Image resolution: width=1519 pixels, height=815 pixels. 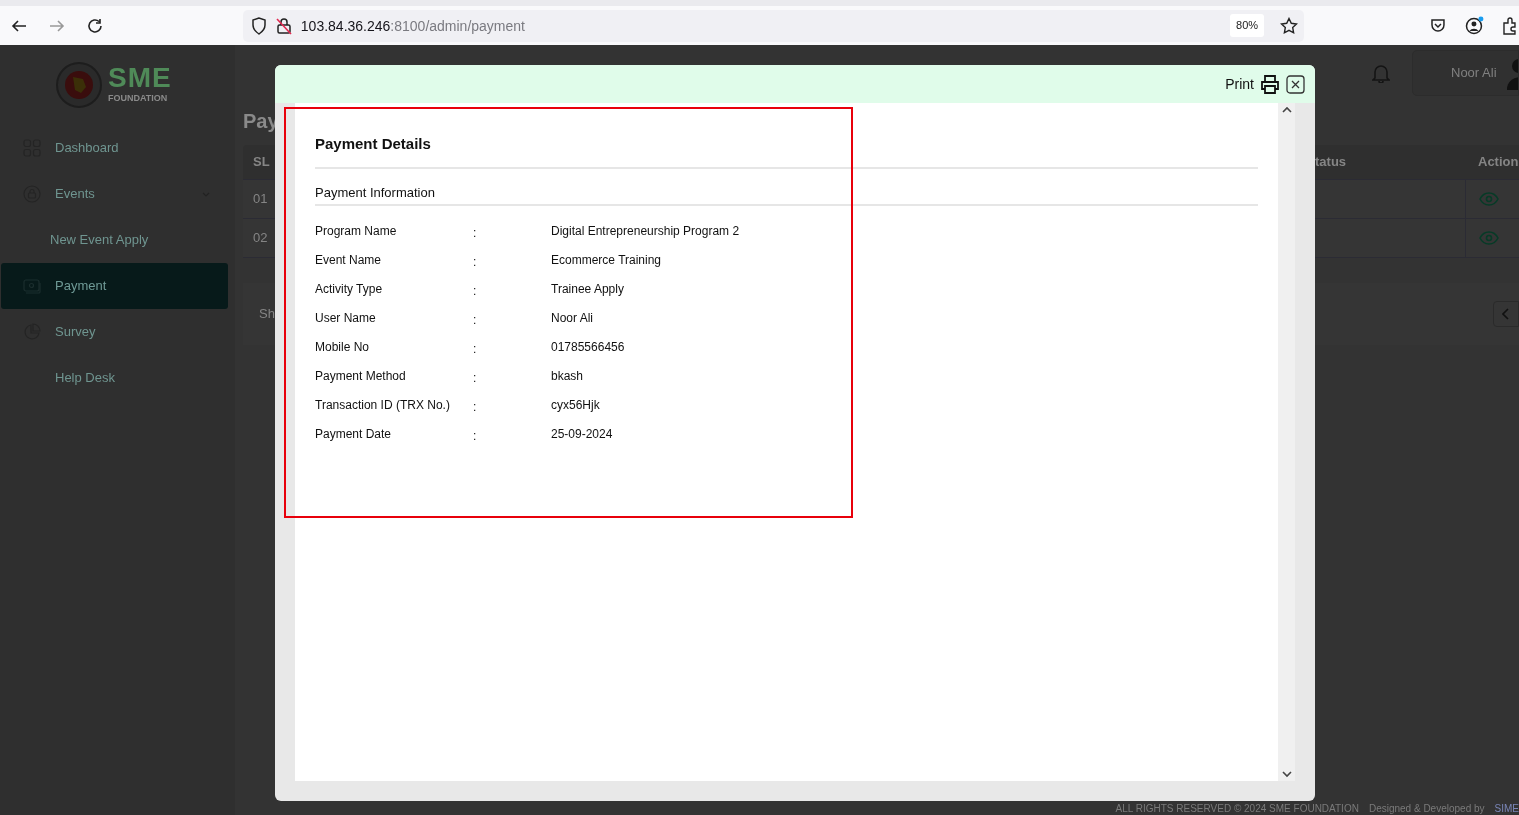 What do you see at coordinates (114, 194) in the screenshot?
I see `sidebar-item: Events` at bounding box center [114, 194].